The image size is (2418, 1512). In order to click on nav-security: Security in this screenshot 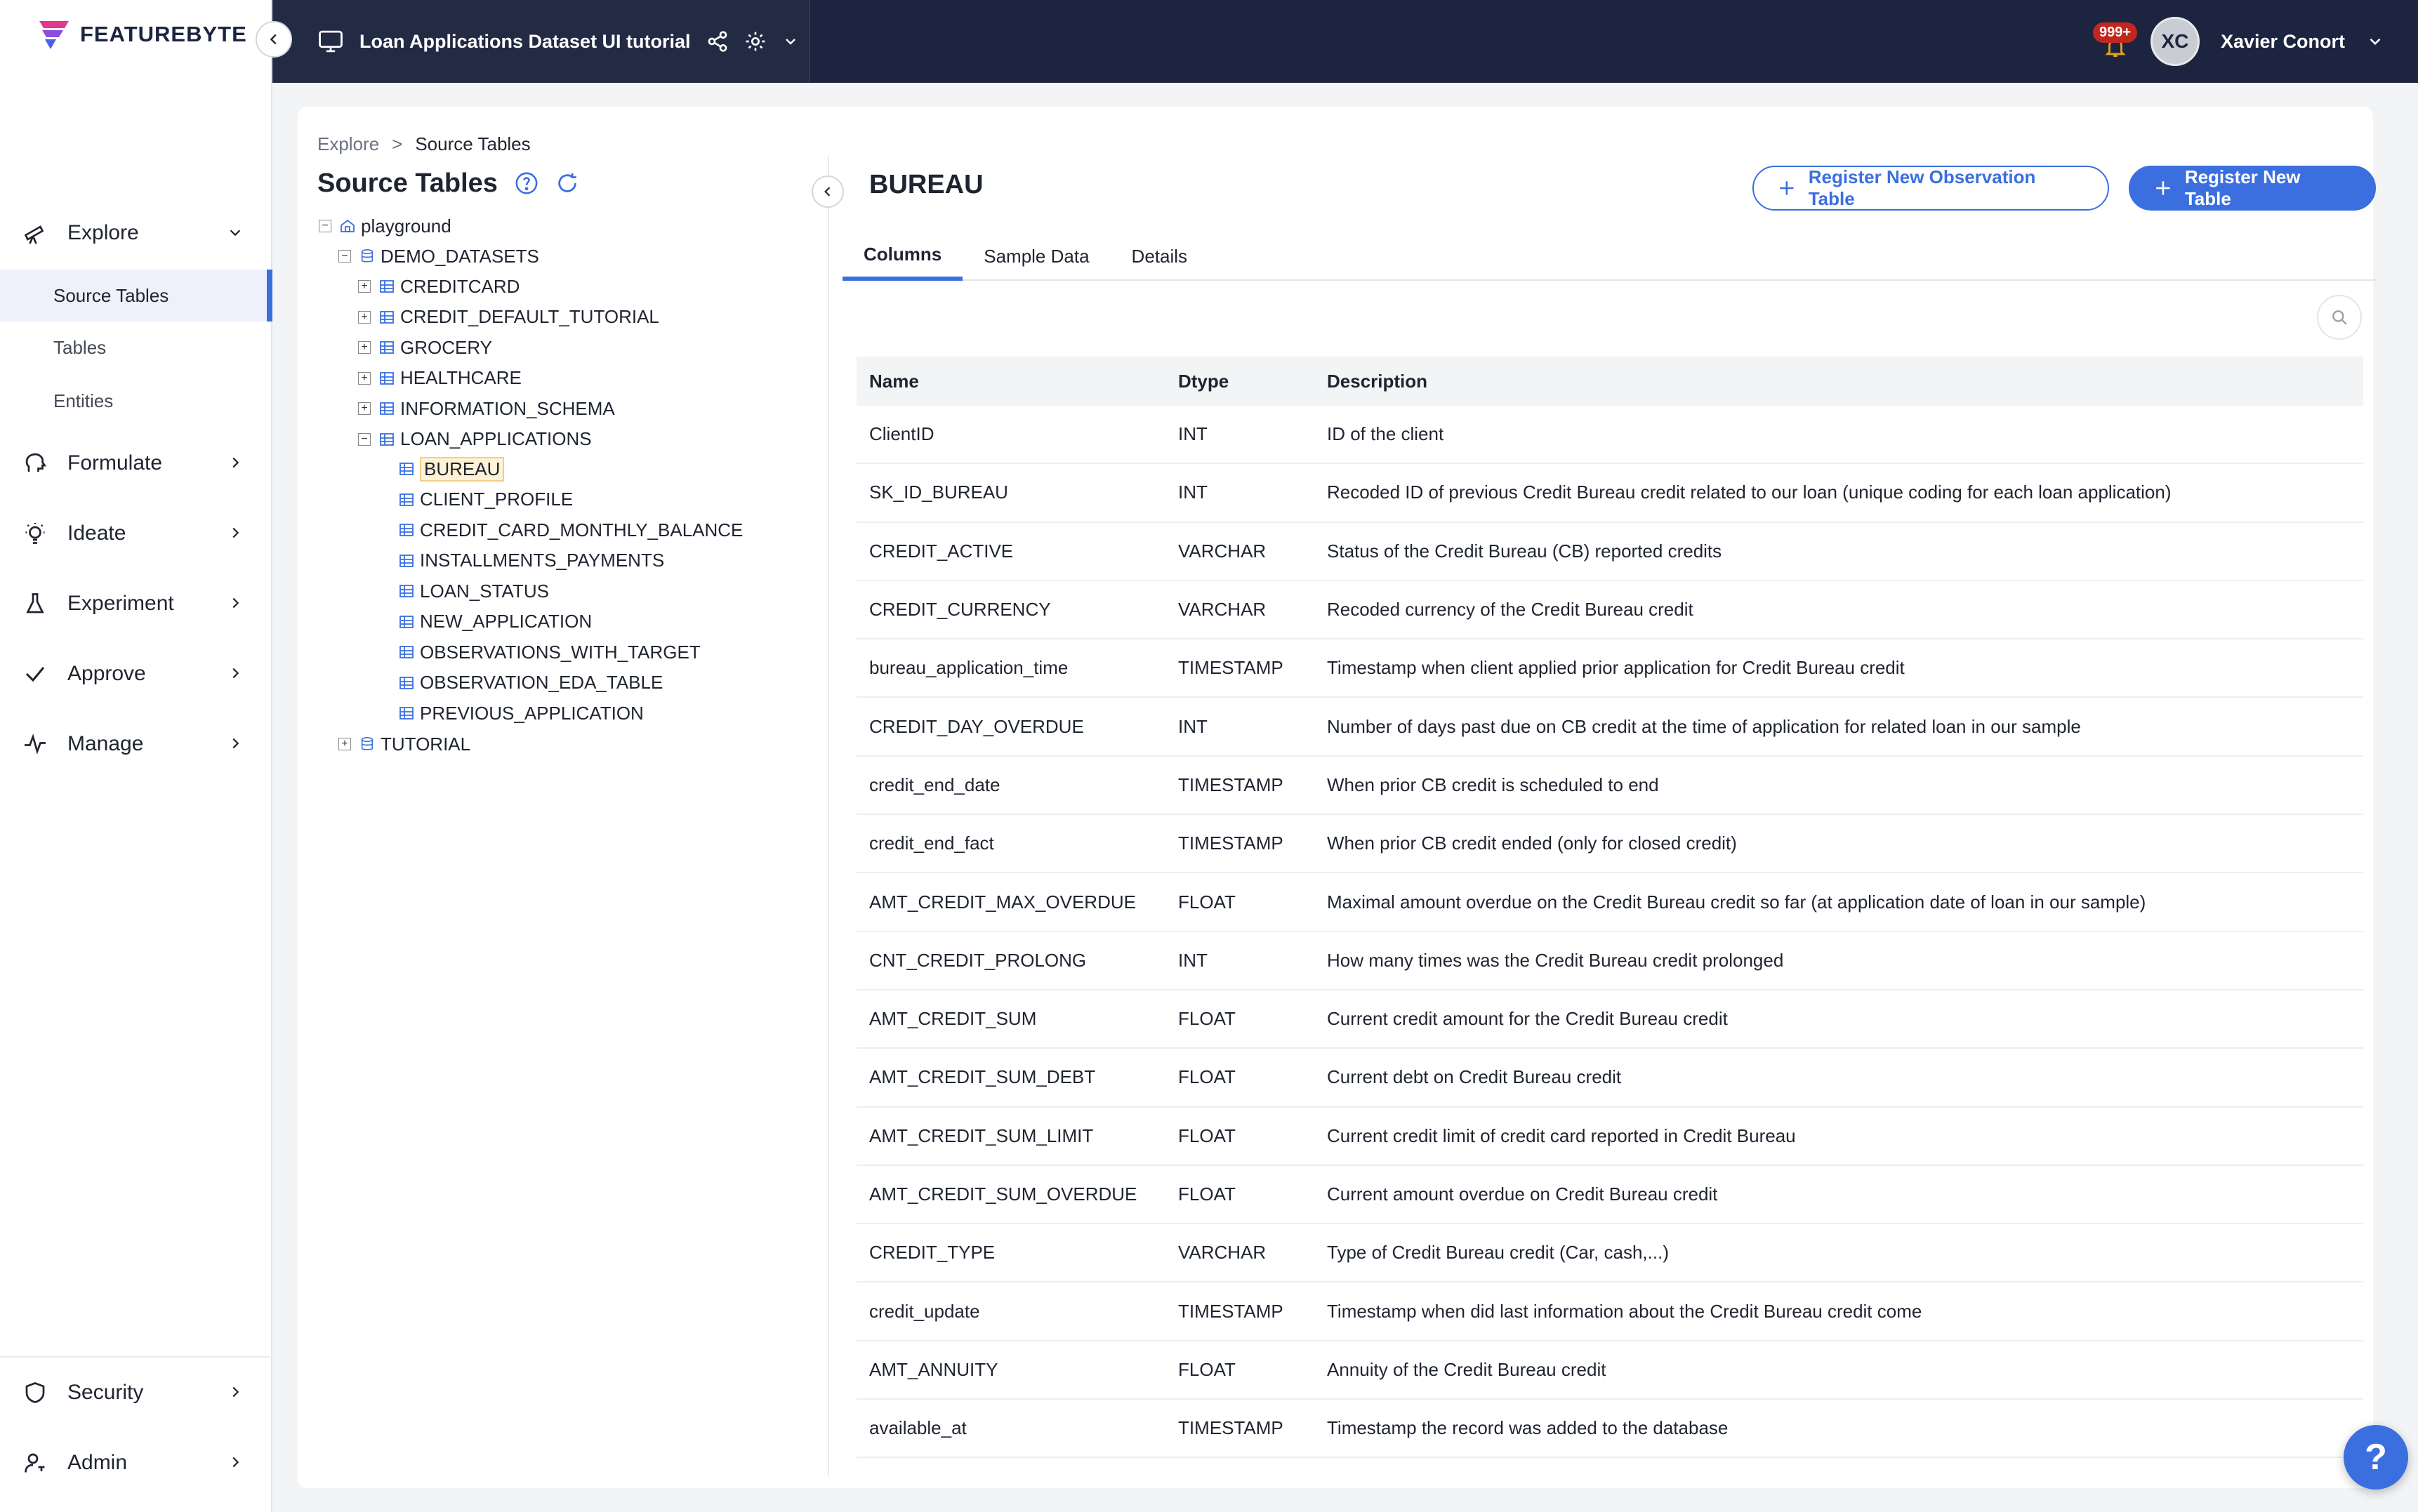, I will do `click(136, 1392)`.